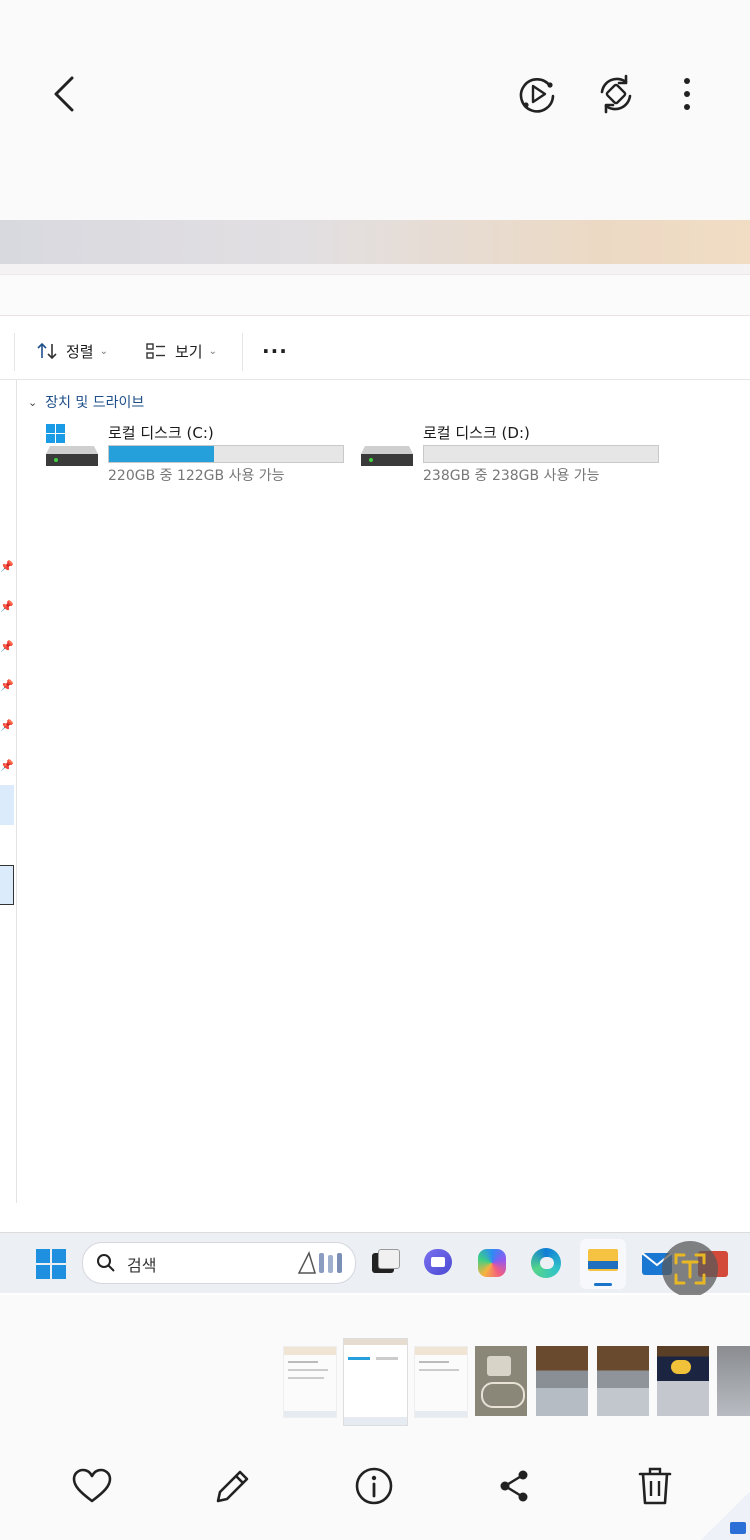 The width and height of the screenshot is (750, 1540). What do you see at coordinates (476, 433) in the screenshot?
I see `drive-name: 로컬 디스크 (D:)` at bounding box center [476, 433].